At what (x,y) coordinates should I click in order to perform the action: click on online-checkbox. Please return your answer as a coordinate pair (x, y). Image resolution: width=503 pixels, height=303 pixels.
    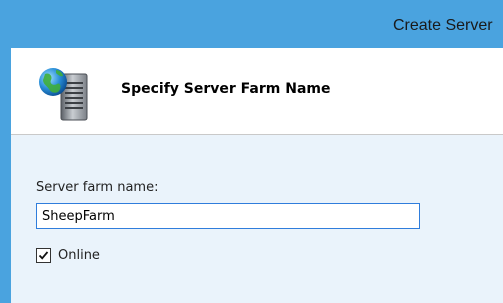
    Looking at the image, I should click on (43, 255).